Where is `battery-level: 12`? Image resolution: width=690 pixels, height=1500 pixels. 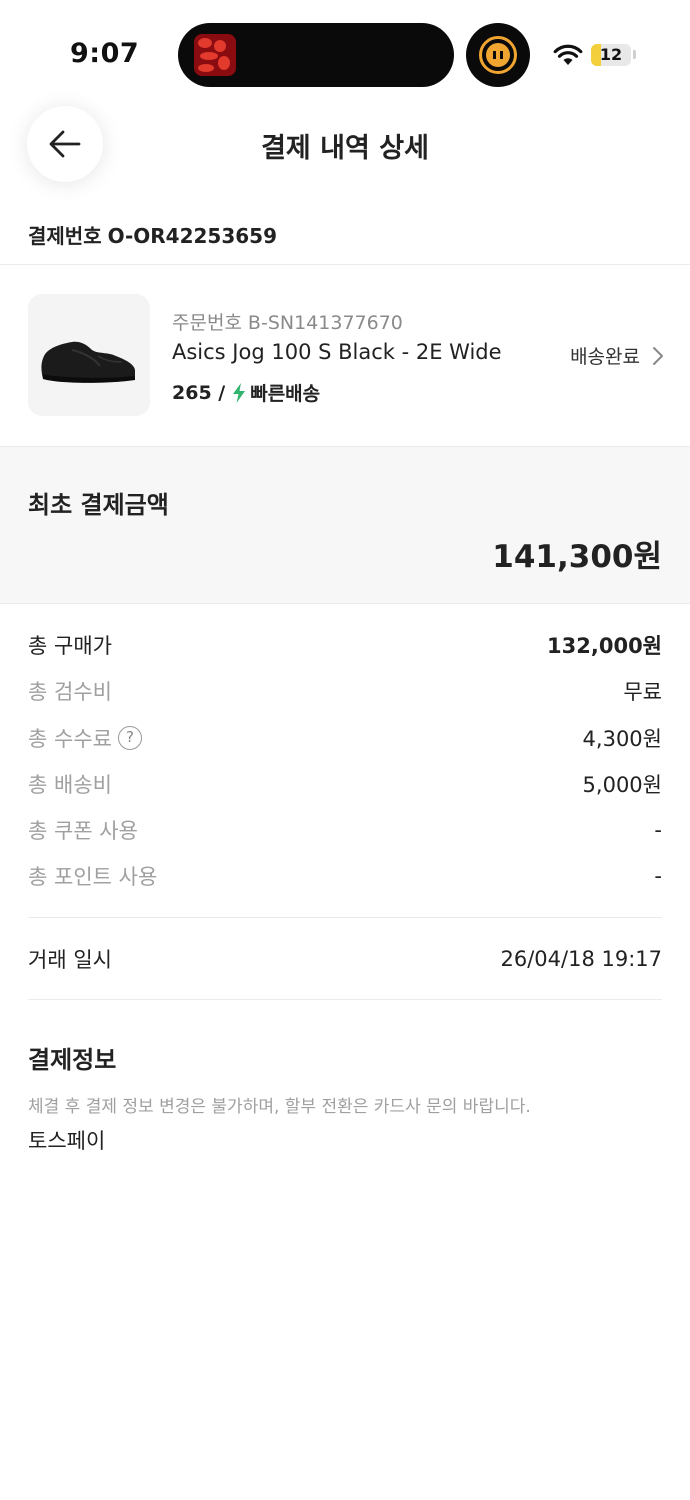
battery-level: 12 is located at coordinates (611, 54).